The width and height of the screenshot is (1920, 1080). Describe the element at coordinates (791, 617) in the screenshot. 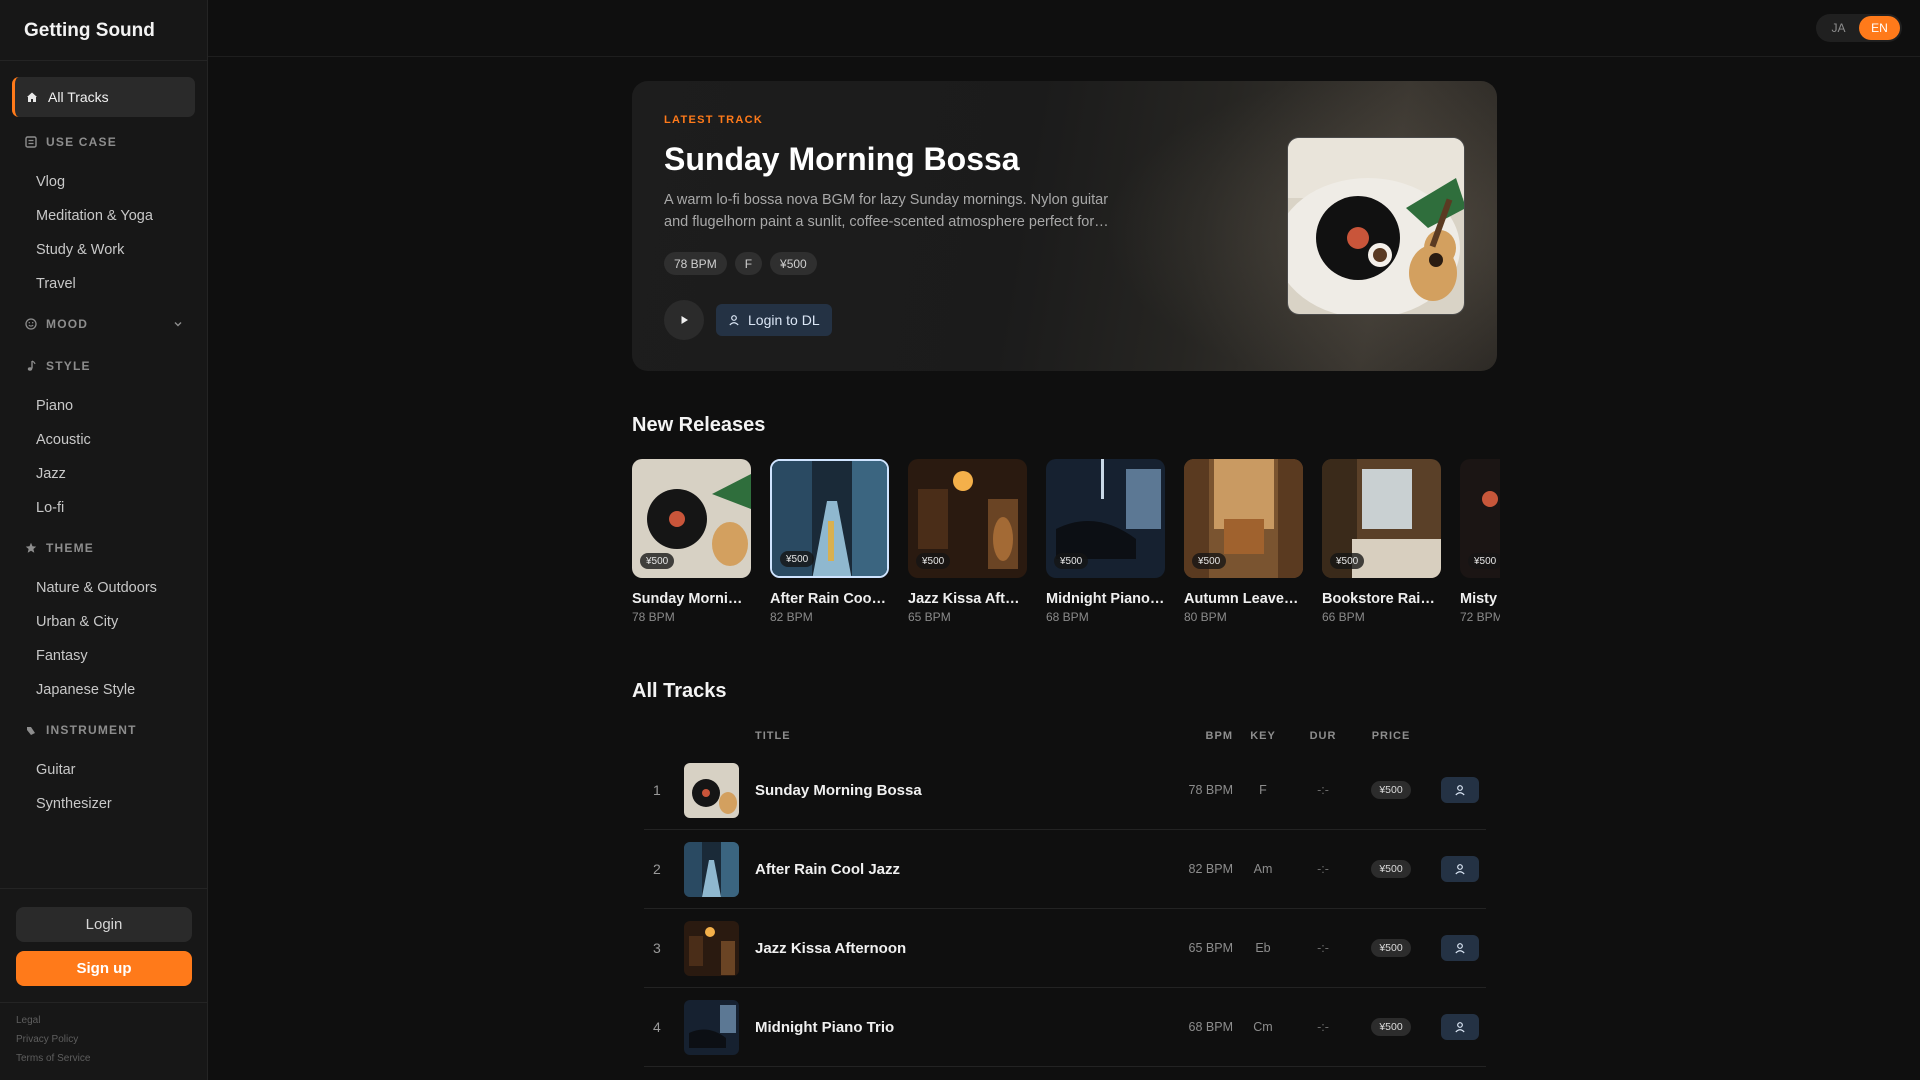

I see `release-bpm: 82 BPM` at that location.